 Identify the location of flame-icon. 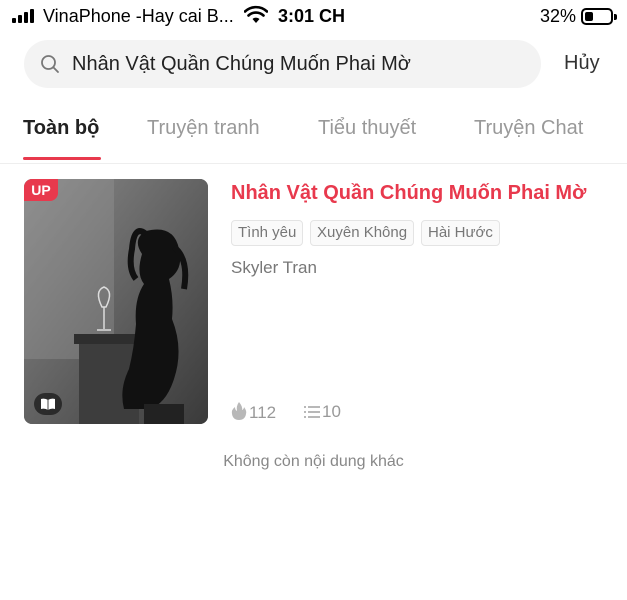
(239, 411).